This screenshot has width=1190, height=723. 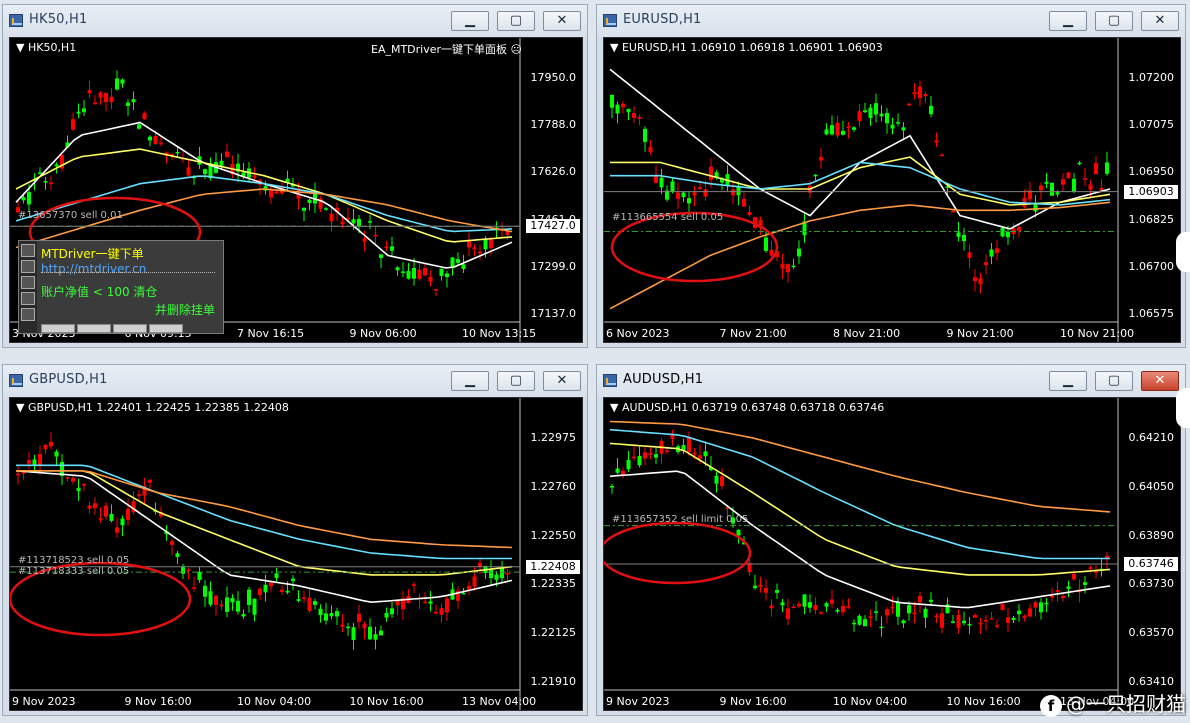 I want to click on window-titlebar: AUDUSD,H1 ▁ ▢ ✕, so click(x=891, y=381).